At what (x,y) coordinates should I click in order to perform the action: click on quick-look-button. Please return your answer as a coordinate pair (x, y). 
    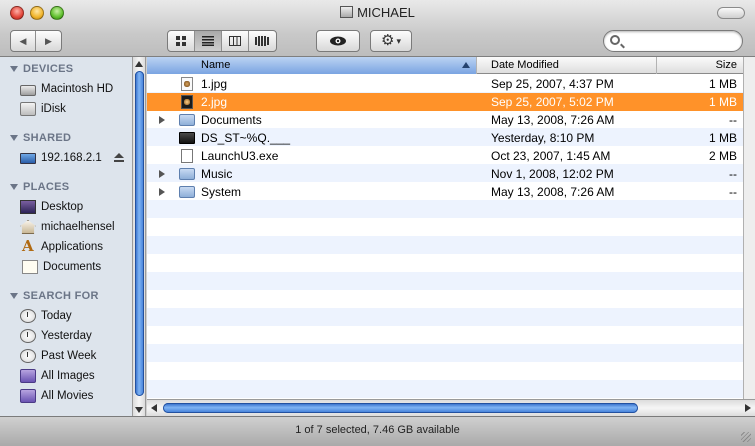
    Looking at the image, I should click on (338, 41).